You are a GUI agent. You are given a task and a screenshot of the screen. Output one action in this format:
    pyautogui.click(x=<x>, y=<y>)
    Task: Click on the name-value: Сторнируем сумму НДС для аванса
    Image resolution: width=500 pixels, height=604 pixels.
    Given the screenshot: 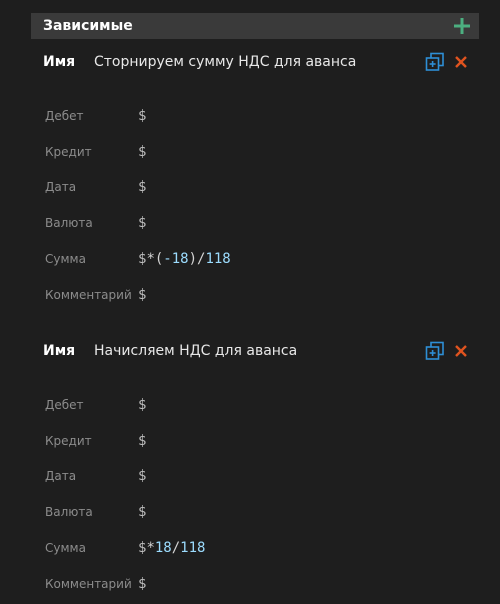 What is the action you would take?
    pyautogui.click(x=225, y=62)
    